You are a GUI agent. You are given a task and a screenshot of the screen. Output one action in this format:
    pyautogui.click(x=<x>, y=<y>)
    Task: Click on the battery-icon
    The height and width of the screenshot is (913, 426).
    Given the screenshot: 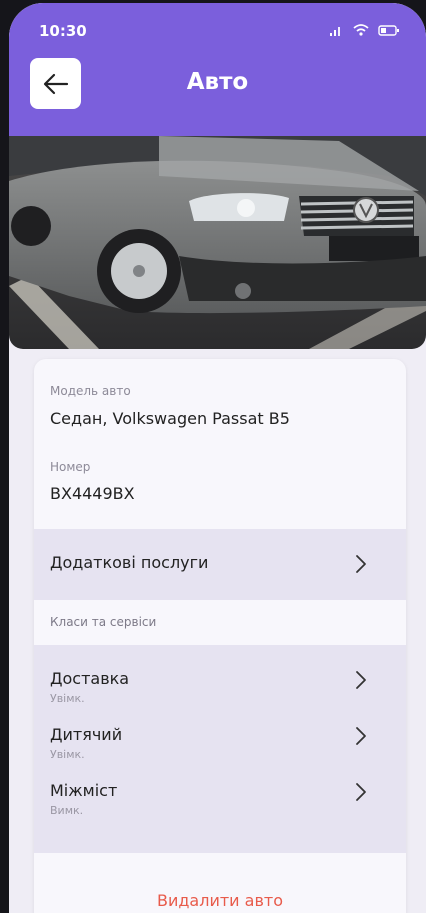 What is the action you would take?
    pyautogui.click(x=388, y=30)
    